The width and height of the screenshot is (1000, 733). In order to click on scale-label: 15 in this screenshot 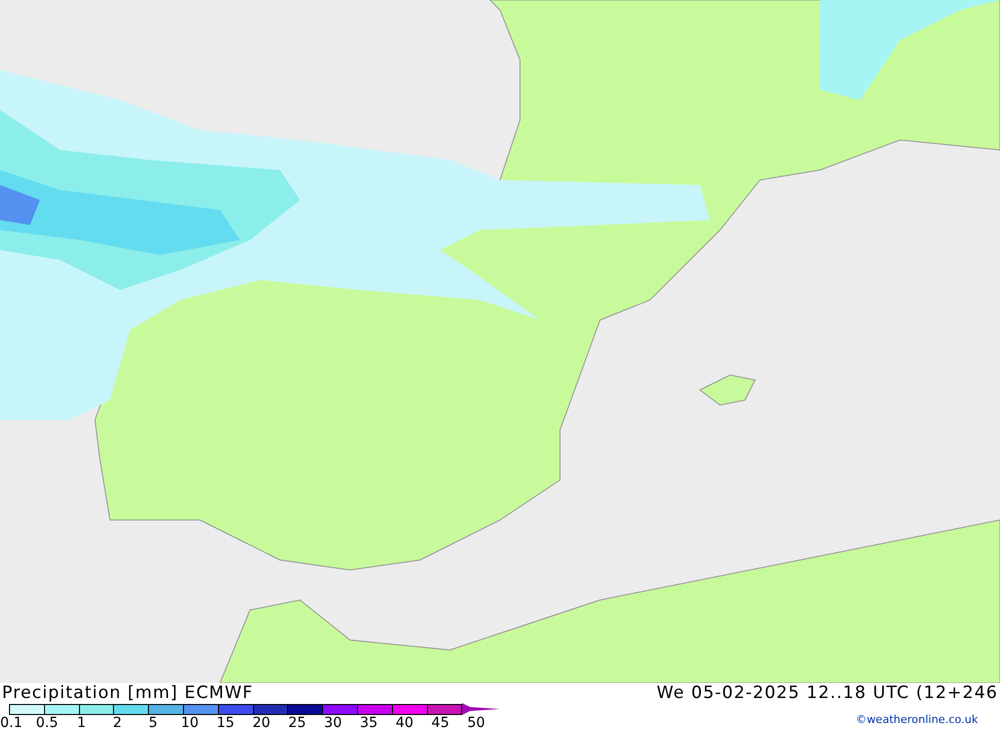, I will do `click(225, 723)`.